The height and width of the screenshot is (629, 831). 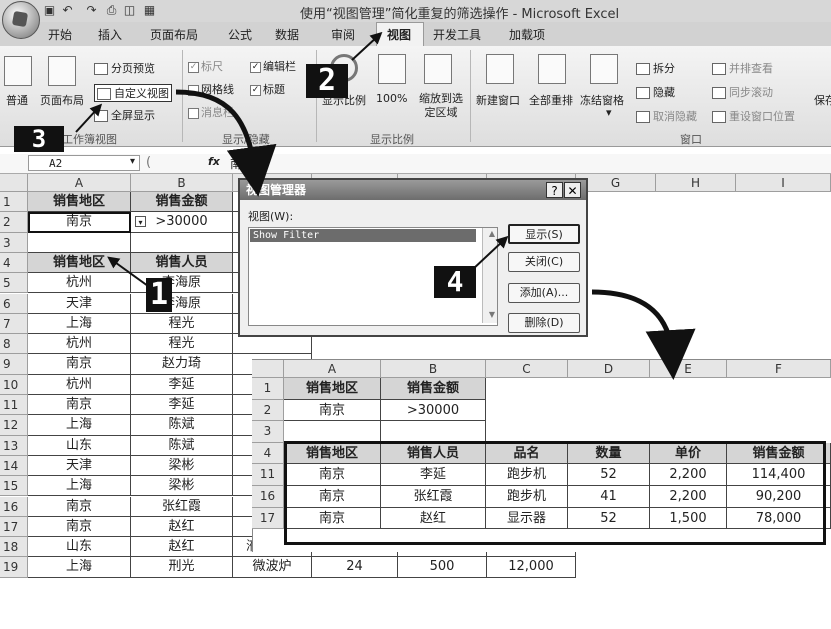 I want to click on new-window-icon, so click(x=500, y=69).